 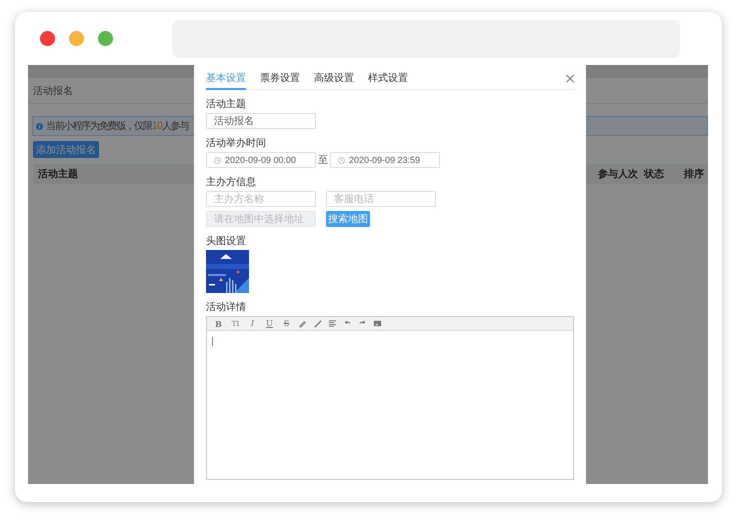 I want to click on info-icon, so click(x=39, y=126).